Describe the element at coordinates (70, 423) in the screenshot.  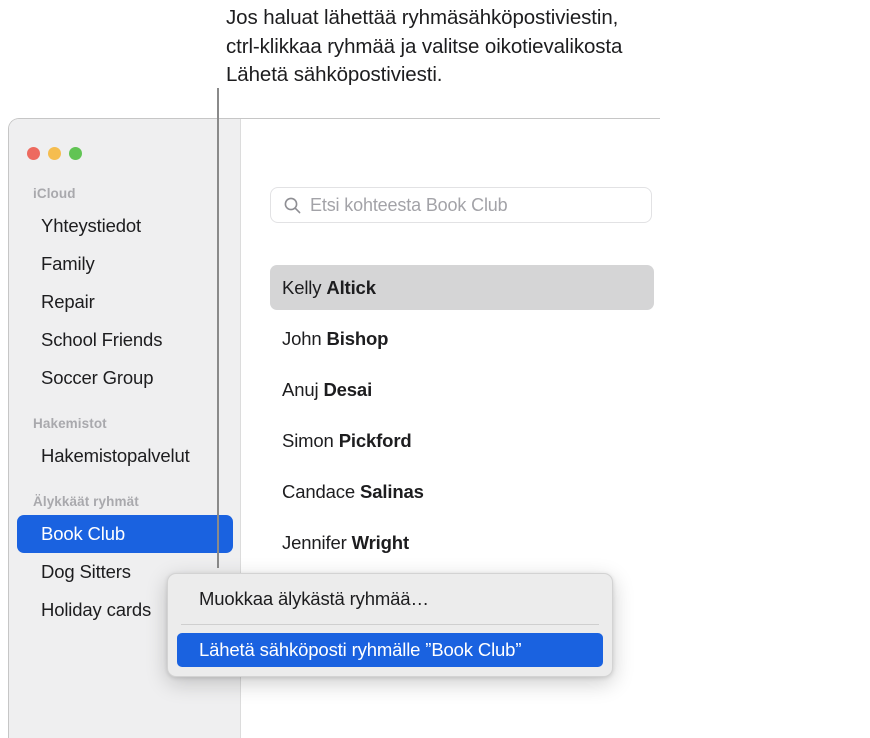
I see `sidebar-section-header-hakemistot: Hakemistot` at that location.